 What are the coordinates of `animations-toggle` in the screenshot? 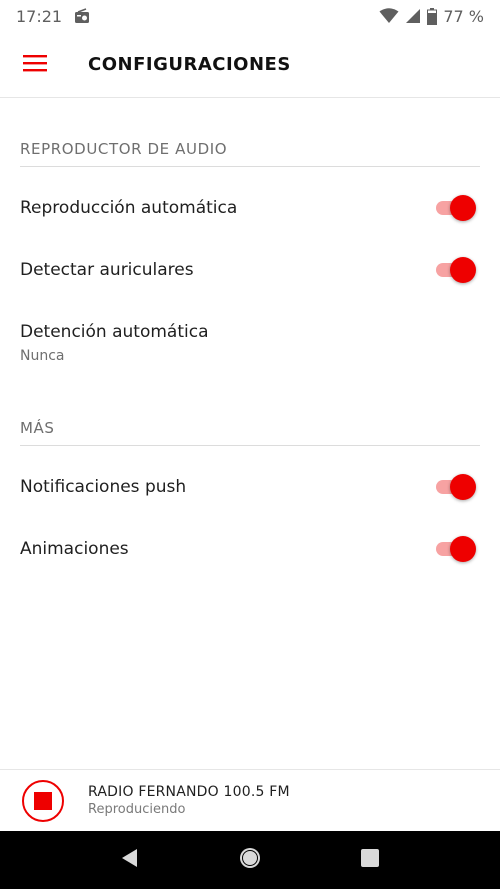 It's located at (455, 549).